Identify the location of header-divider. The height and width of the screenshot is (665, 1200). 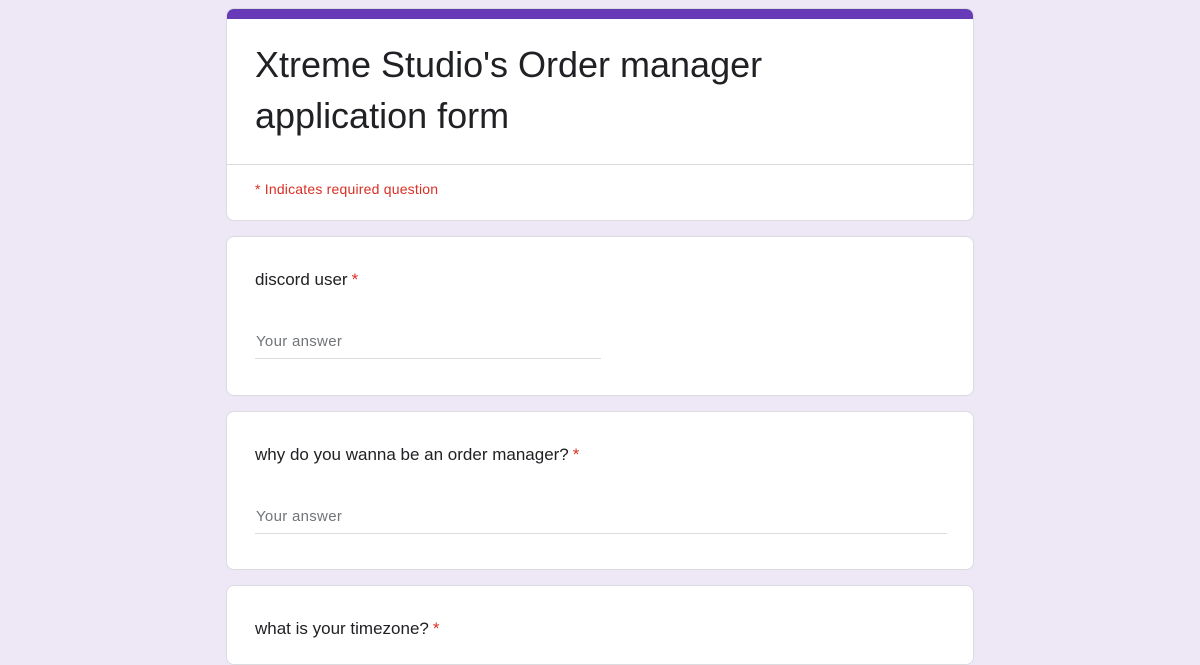
(600, 164).